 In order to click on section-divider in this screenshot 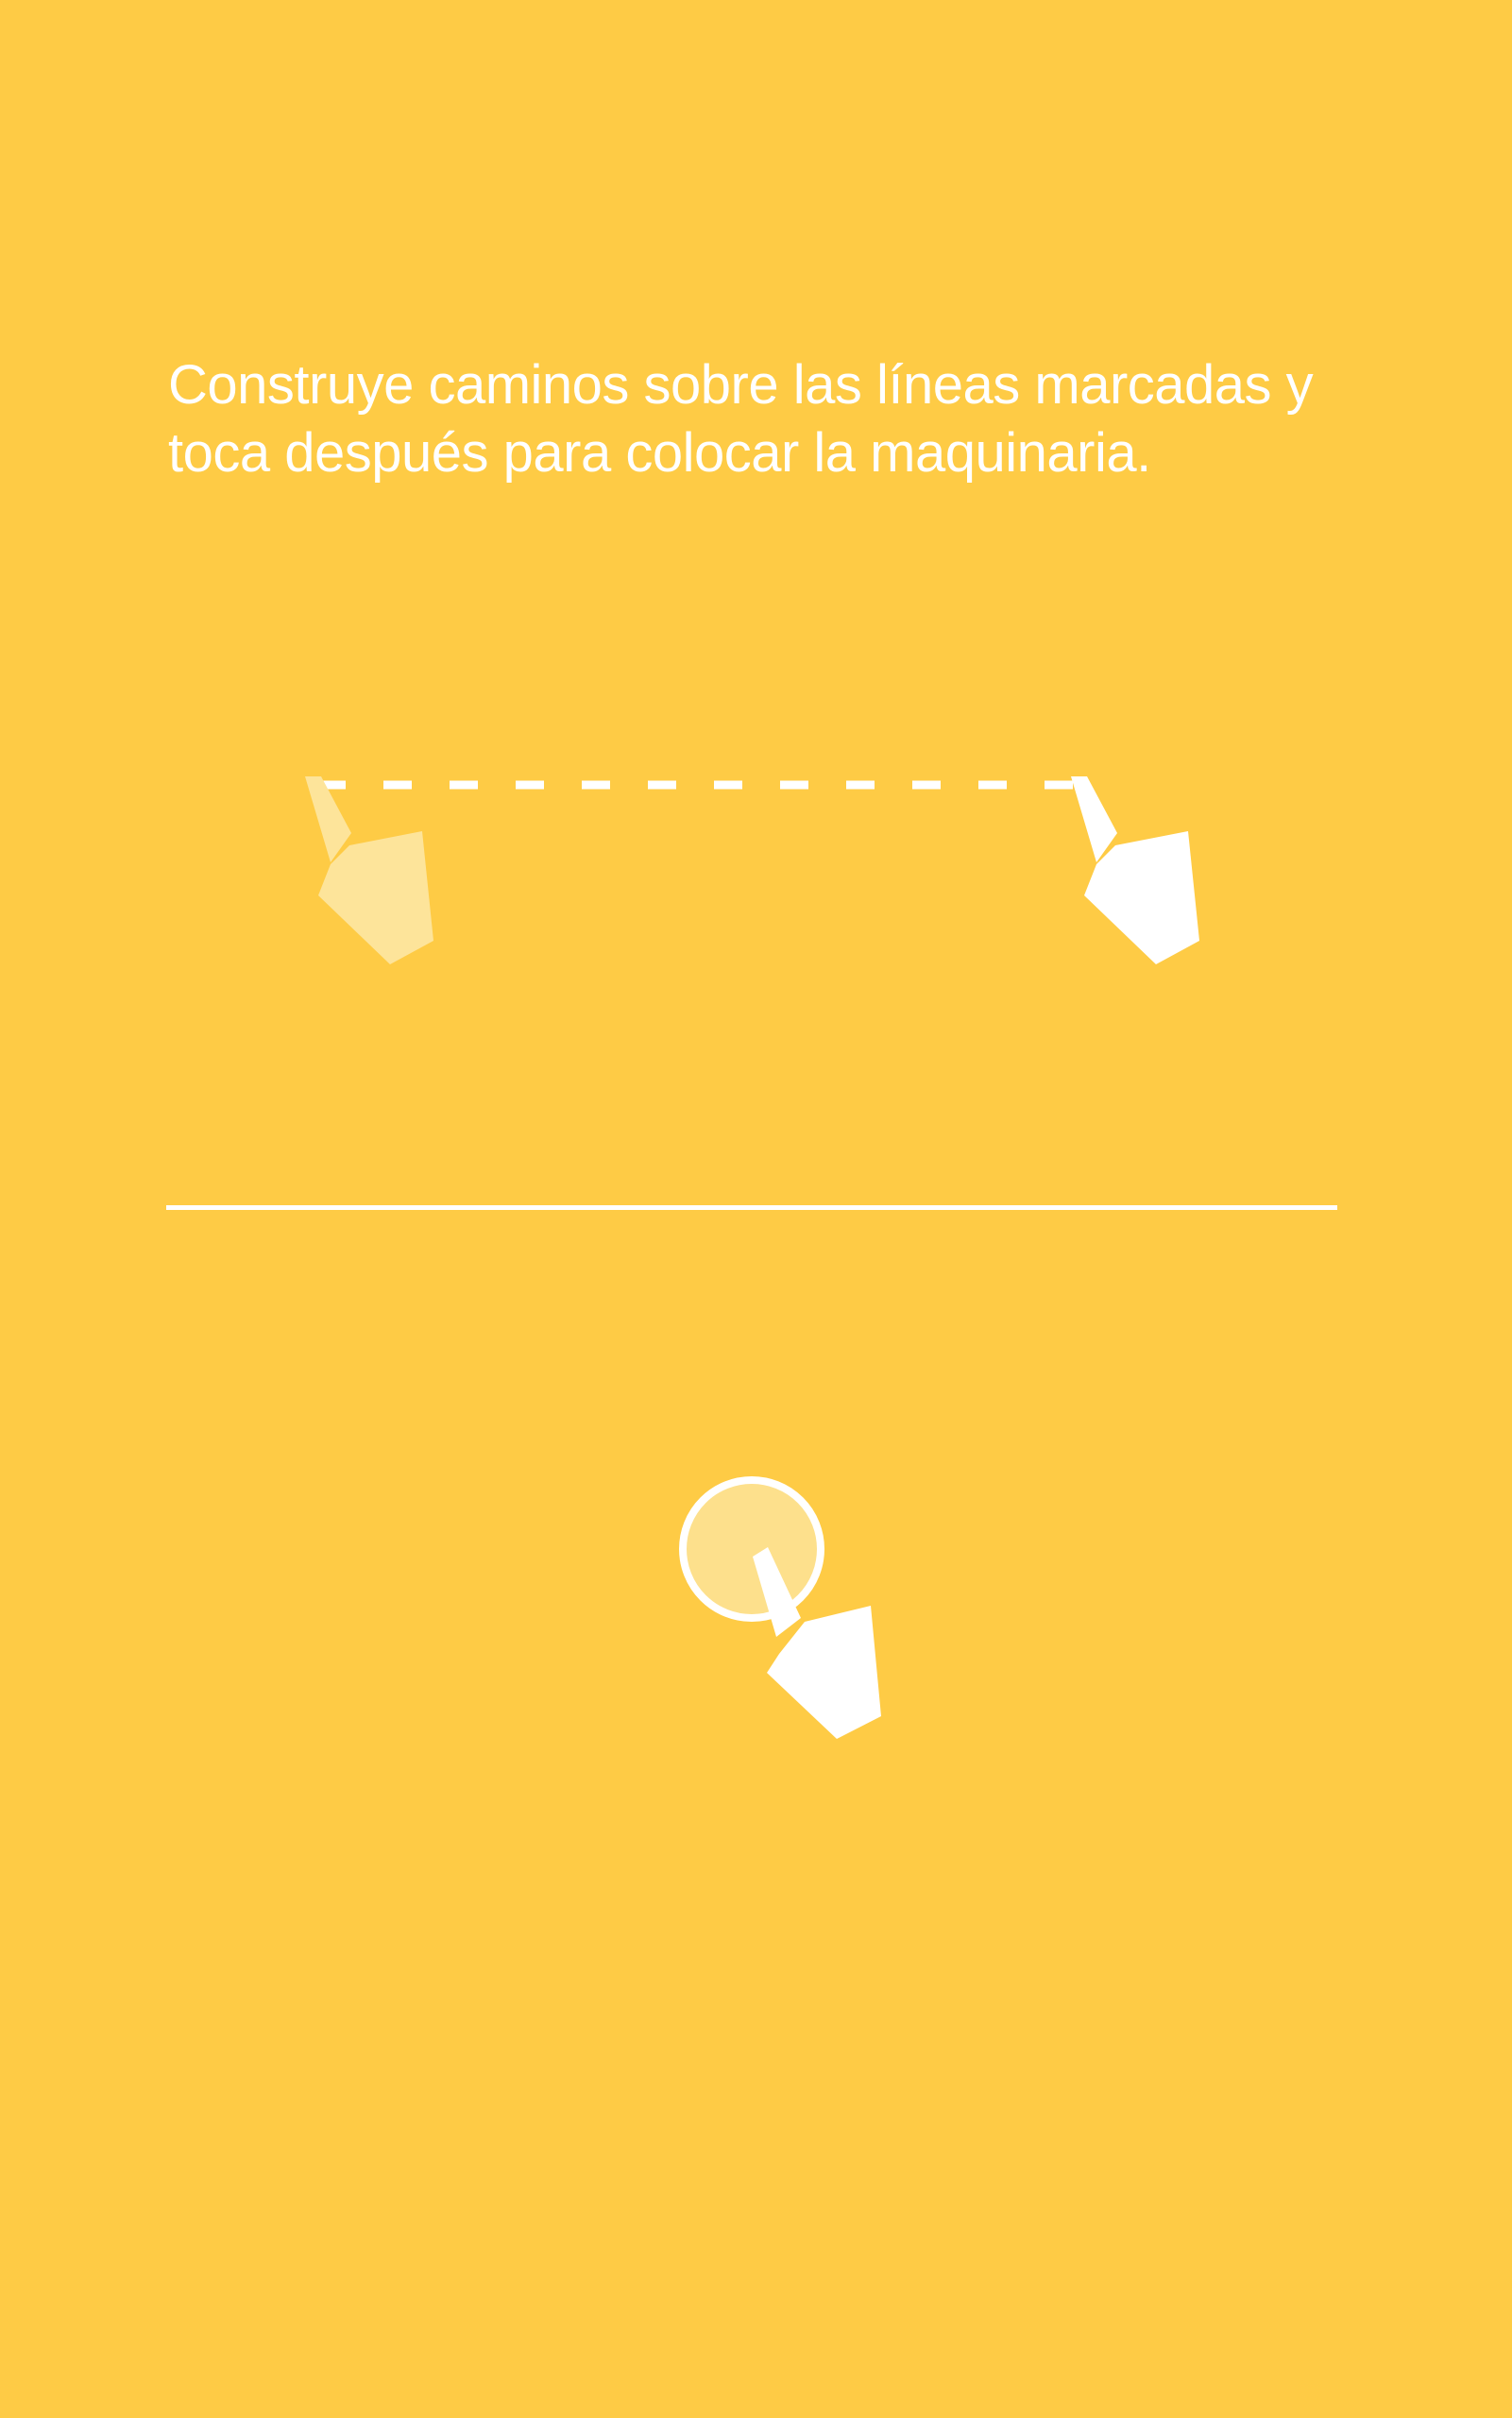, I will do `click(752, 1207)`.